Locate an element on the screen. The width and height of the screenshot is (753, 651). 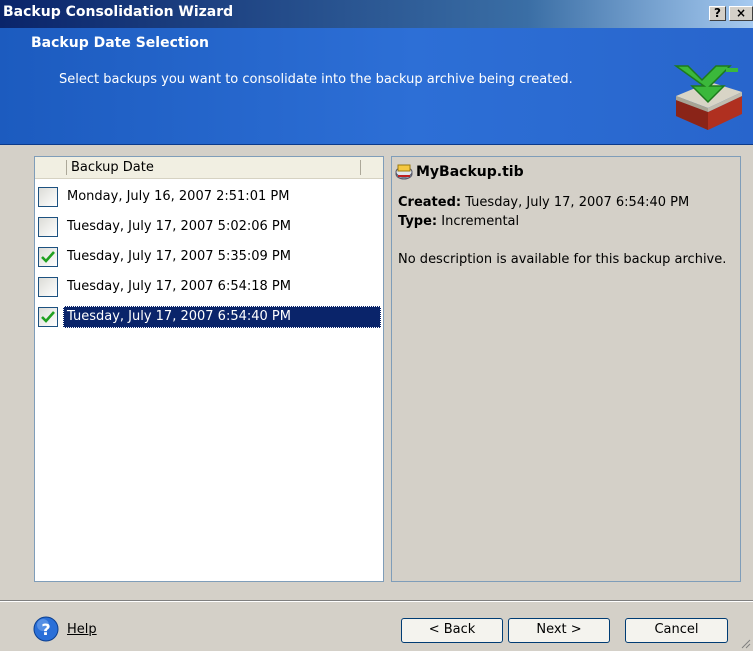
type-line: Type: Incremental is located at coordinates (458, 221).